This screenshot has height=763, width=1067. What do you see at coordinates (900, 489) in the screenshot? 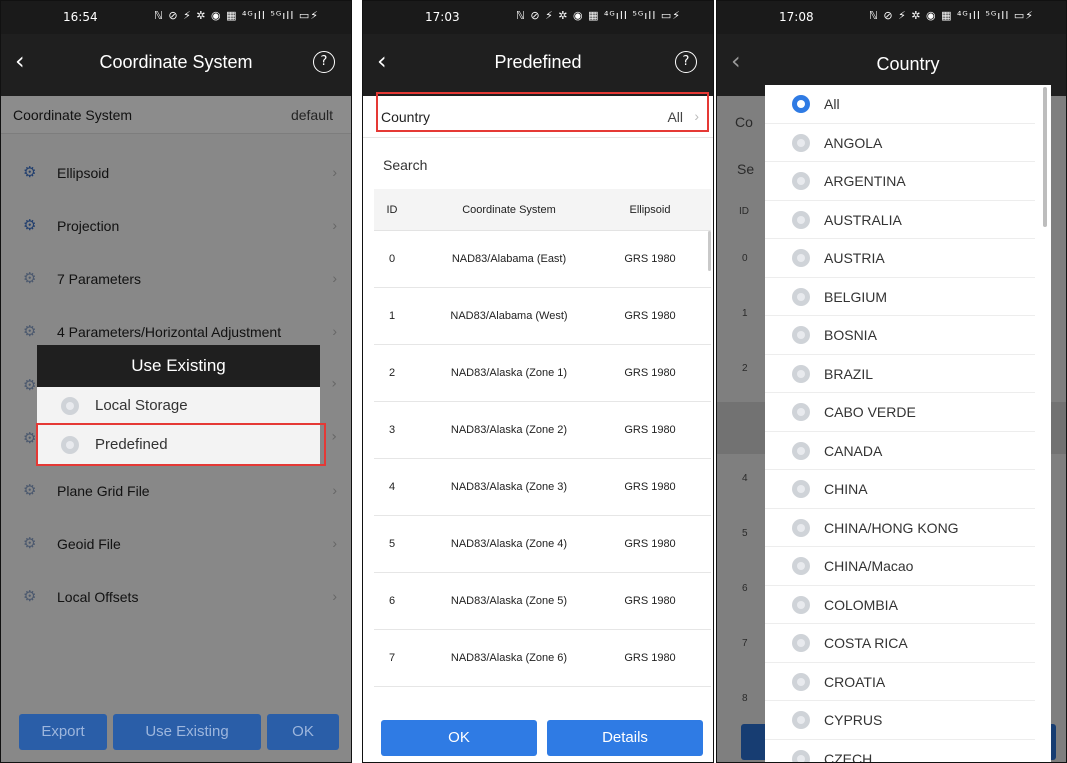
I see `country-option: CHINA` at bounding box center [900, 489].